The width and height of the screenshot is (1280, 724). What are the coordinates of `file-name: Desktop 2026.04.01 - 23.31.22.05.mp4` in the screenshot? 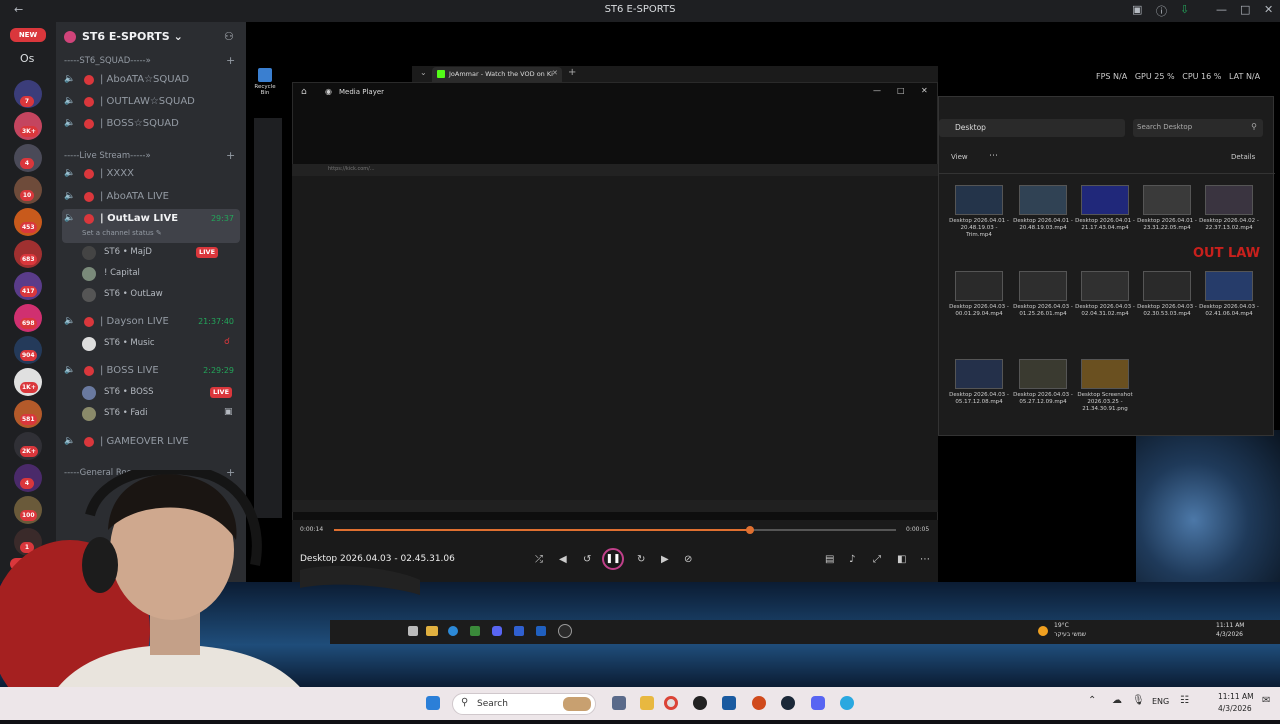 It's located at (1167, 225).